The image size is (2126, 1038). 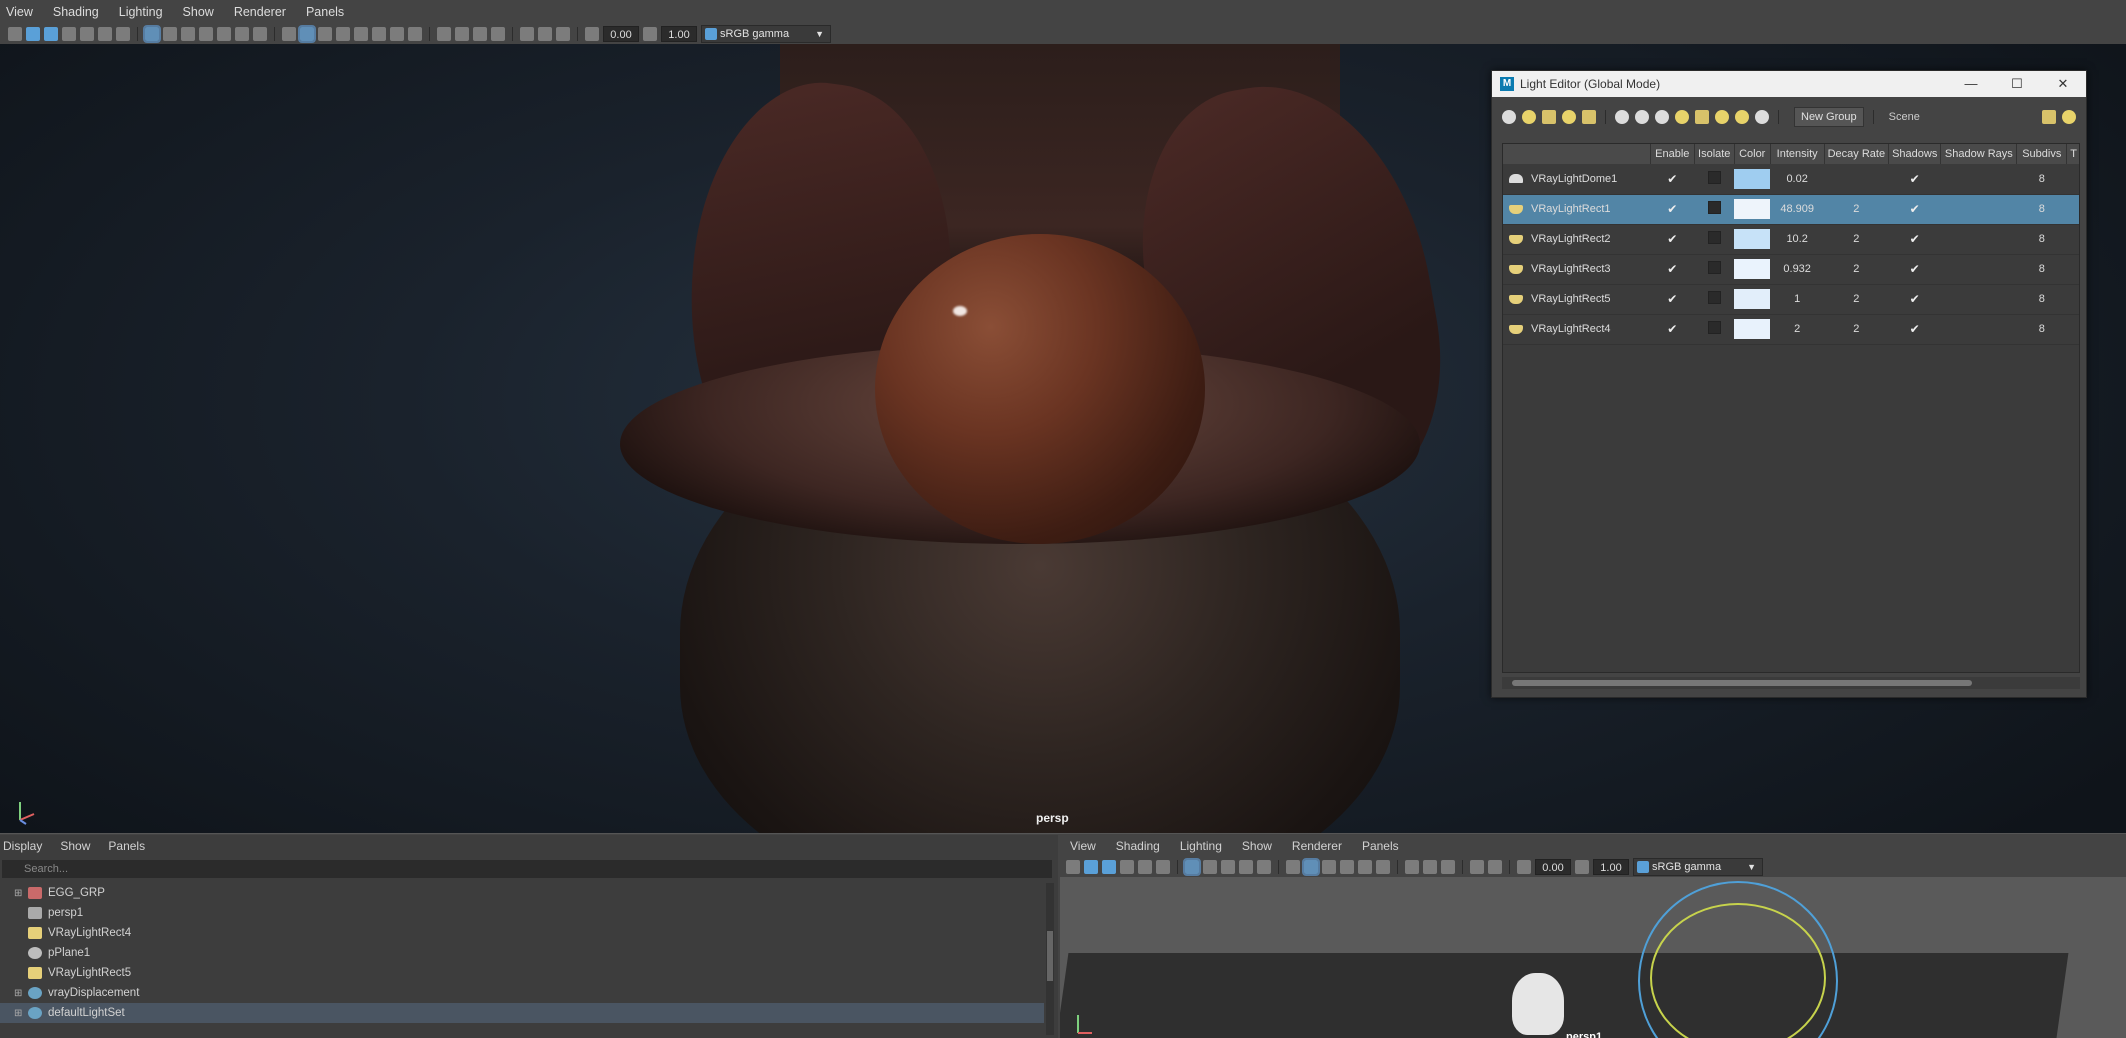 I want to click on xray-icon, so click(x=527, y=34).